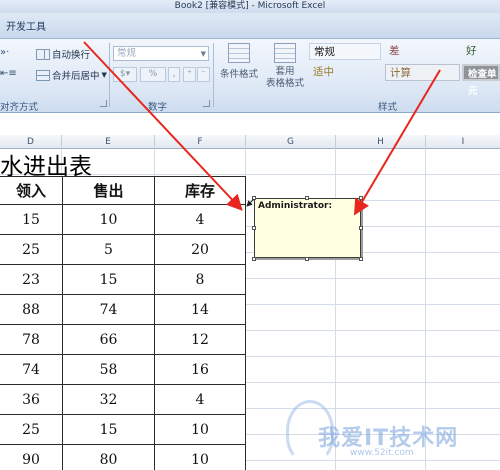 The image size is (500, 470). I want to click on decrease-indent-icon: ⇤≡, so click(8, 73).